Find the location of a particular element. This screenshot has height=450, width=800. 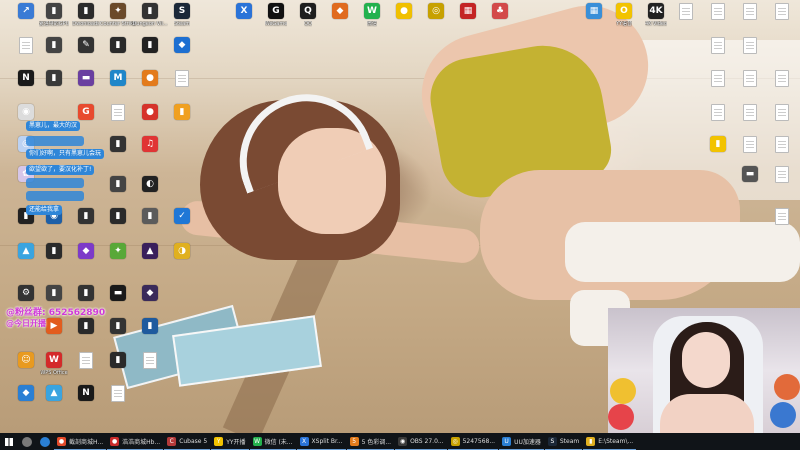

desktop-icon: ✦ is located at coordinates (118, 252).